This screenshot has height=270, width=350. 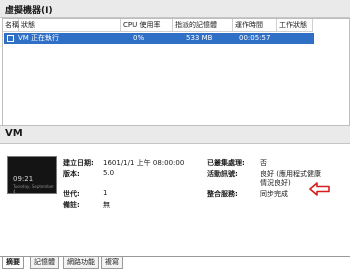 What do you see at coordinates (78, 163) in the screenshot?
I see `created-label: 建立日期:` at bounding box center [78, 163].